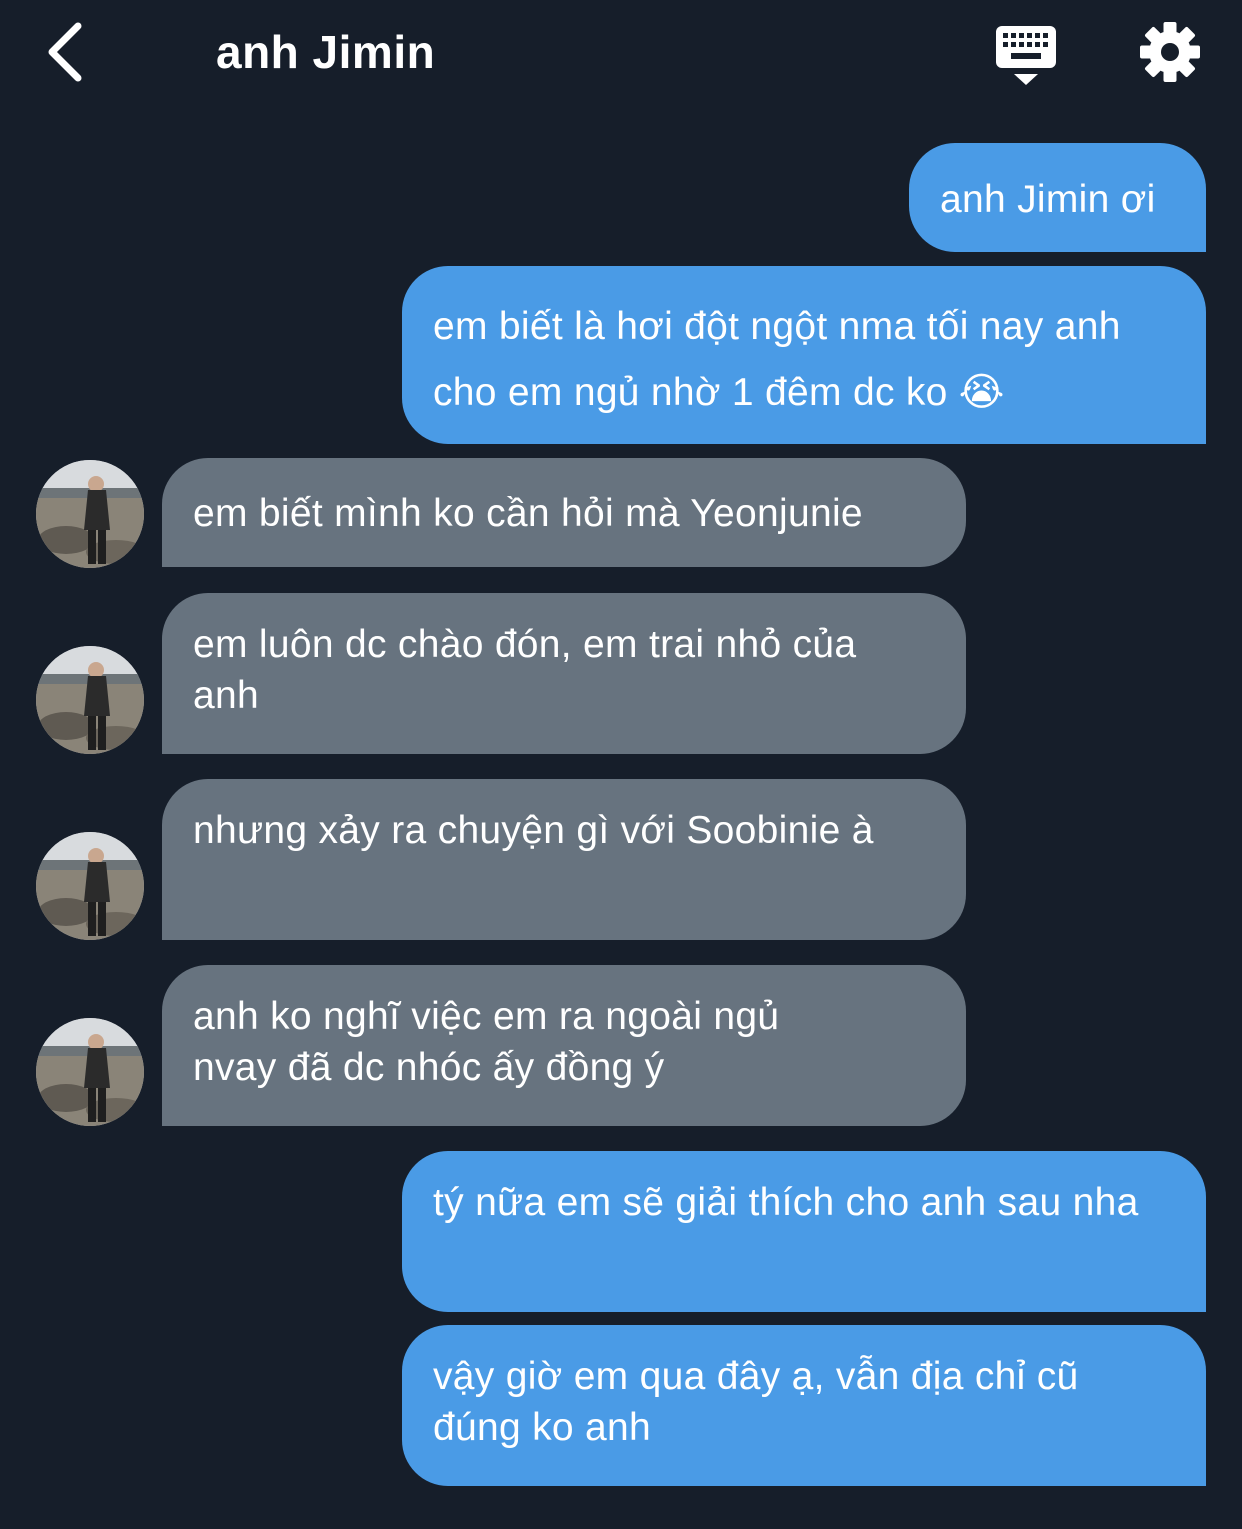  Describe the element at coordinates (564, 512) in the screenshot. I see `message-bubble-incoming: em biết mình ko cần hỏi mà Yeonjunie` at that location.